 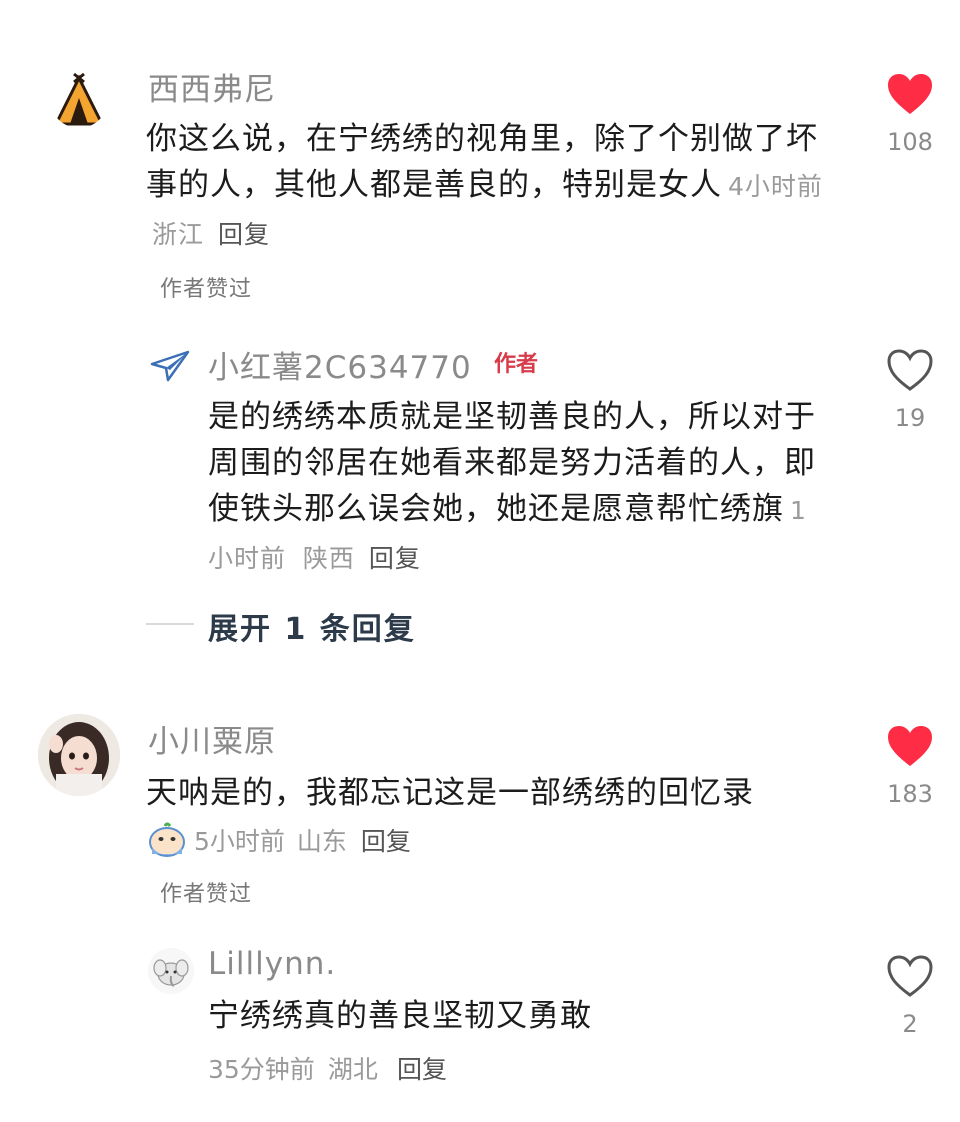 What do you see at coordinates (324, 1068) in the screenshot?
I see `comment-meta-row: 35分钟前 湖北 回复` at bounding box center [324, 1068].